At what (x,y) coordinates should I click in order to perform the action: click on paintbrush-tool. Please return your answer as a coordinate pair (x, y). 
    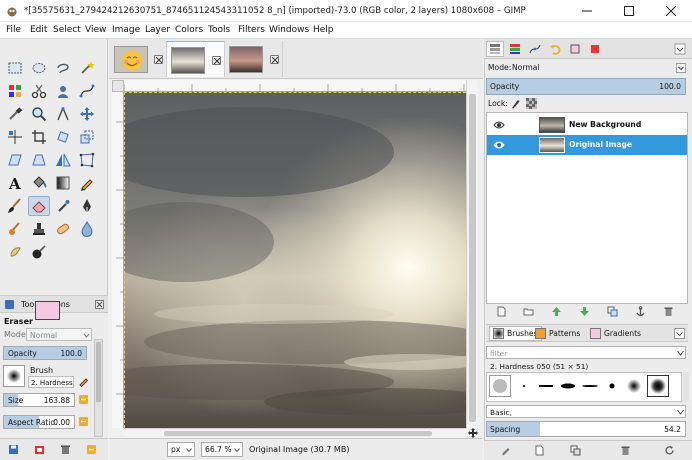
    Looking at the image, I should click on (15, 206).